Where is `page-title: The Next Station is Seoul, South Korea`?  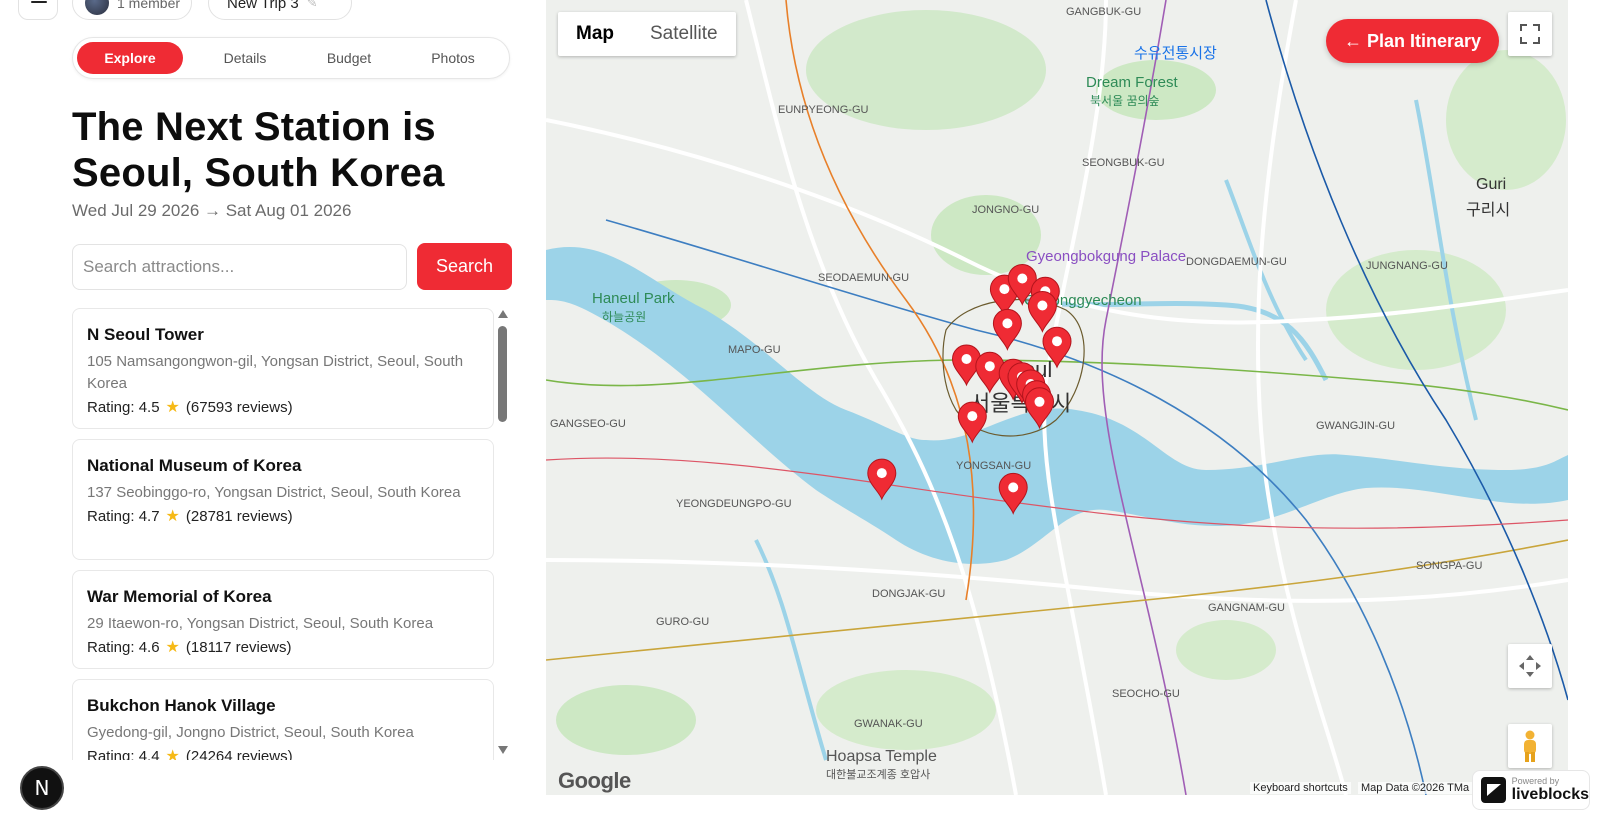
page-title: The Next Station is Seoul, South Korea is located at coordinates (258, 150).